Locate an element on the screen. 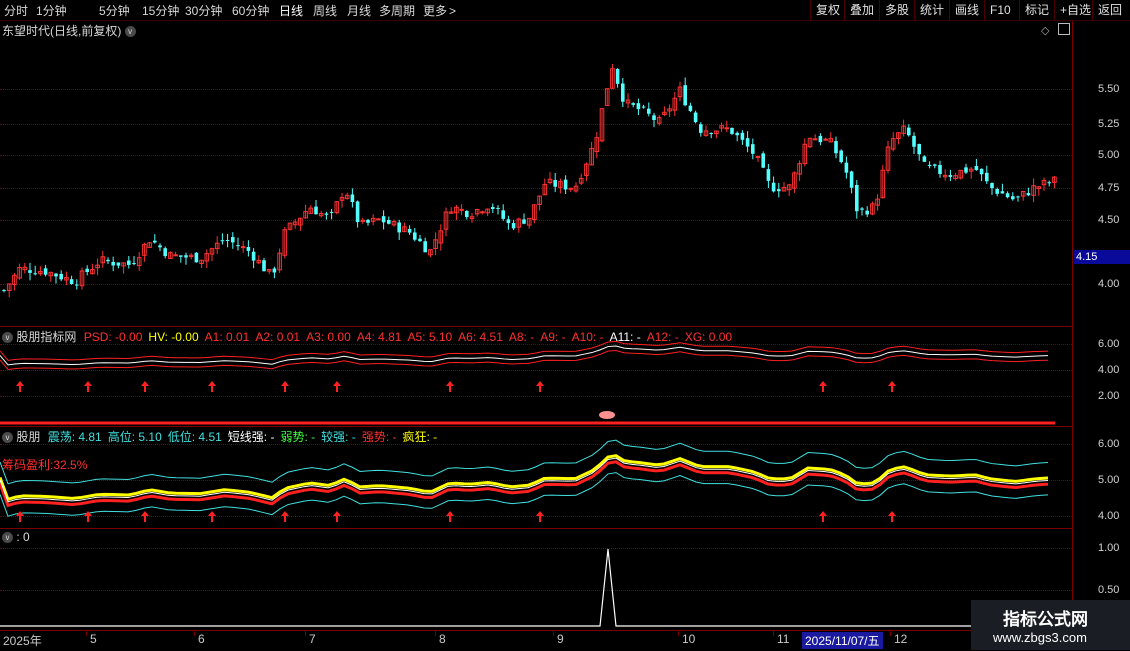  chevron-right-icon: > is located at coordinates (453, 11).